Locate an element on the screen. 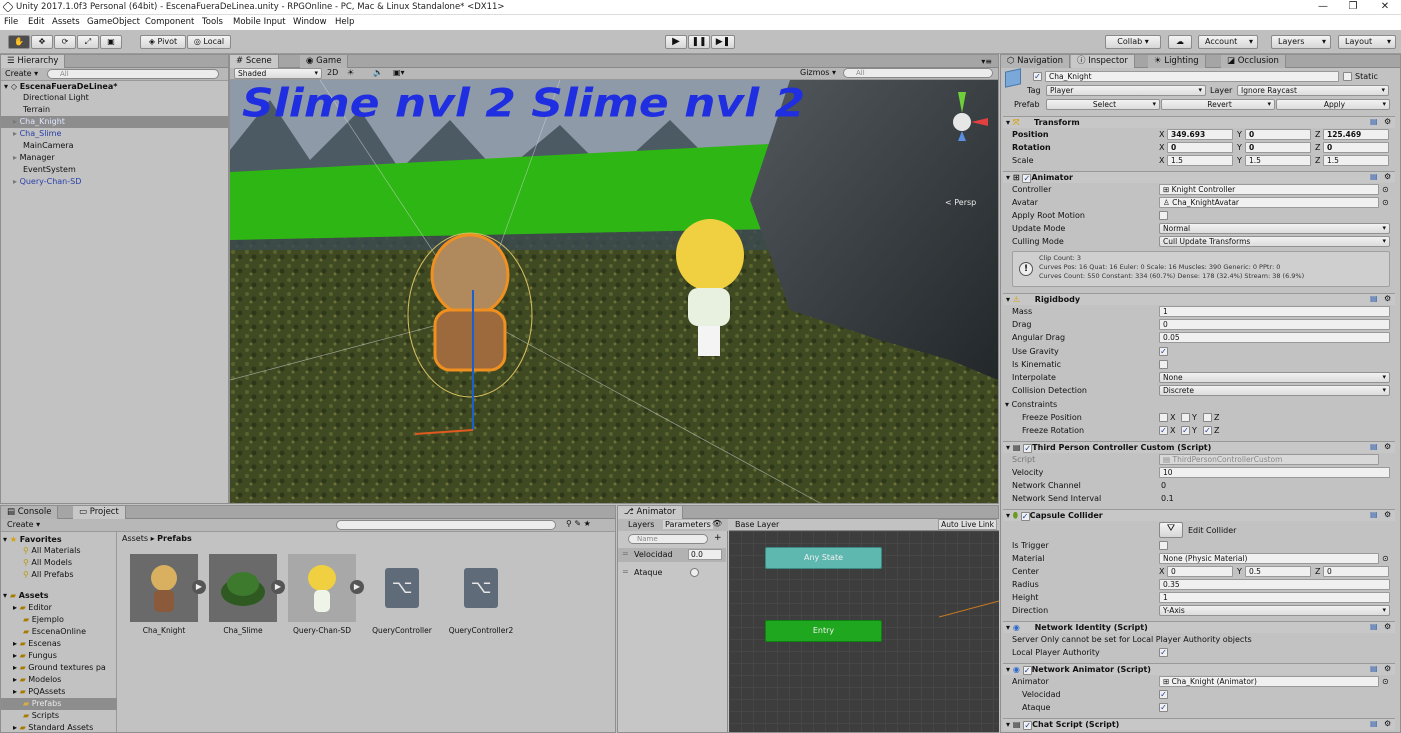 This screenshot has height=733, width=1401. freeze-pos-x-checkbox is located at coordinates (1163, 417).